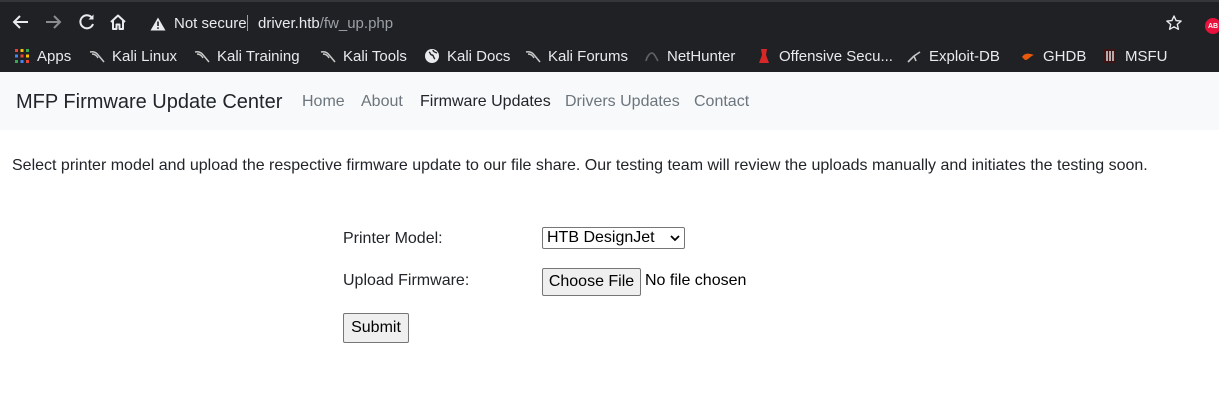 This screenshot has height=404, width=1219. I want to click on url-path: /fw_up.php, so click(356, 23).